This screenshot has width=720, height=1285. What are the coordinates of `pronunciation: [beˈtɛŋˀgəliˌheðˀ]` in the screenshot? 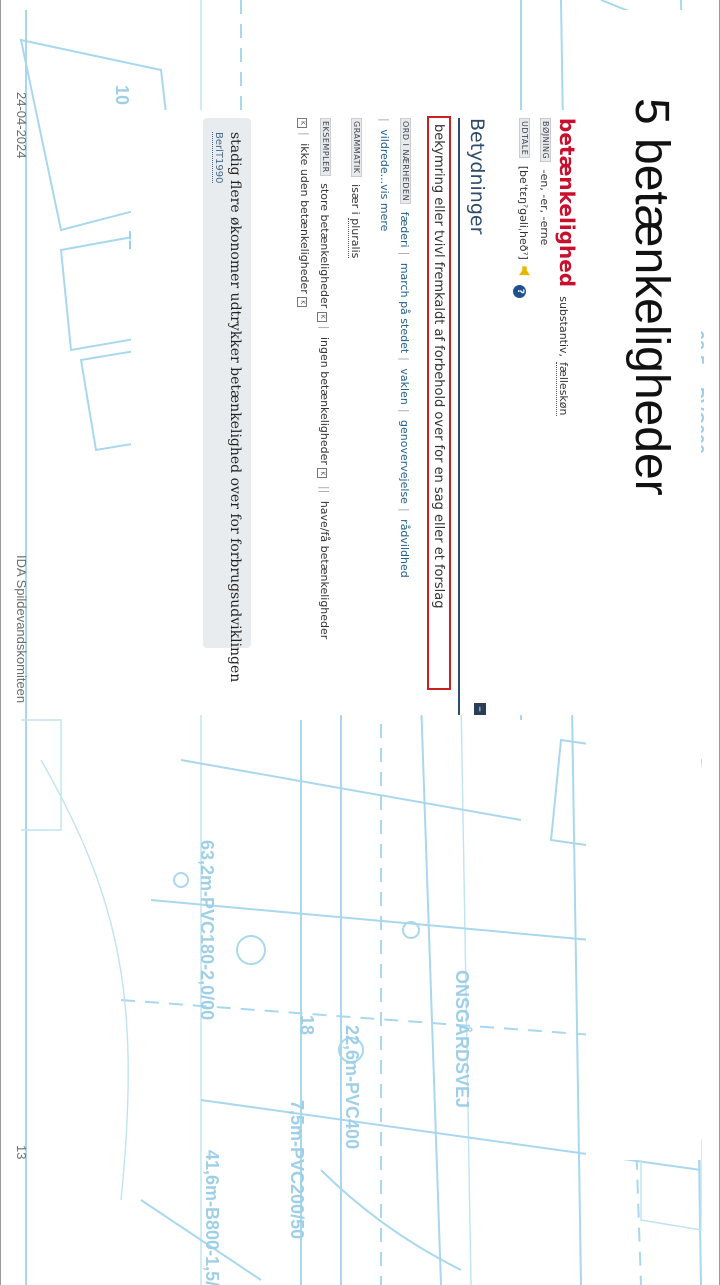 It's located at (523, 212).